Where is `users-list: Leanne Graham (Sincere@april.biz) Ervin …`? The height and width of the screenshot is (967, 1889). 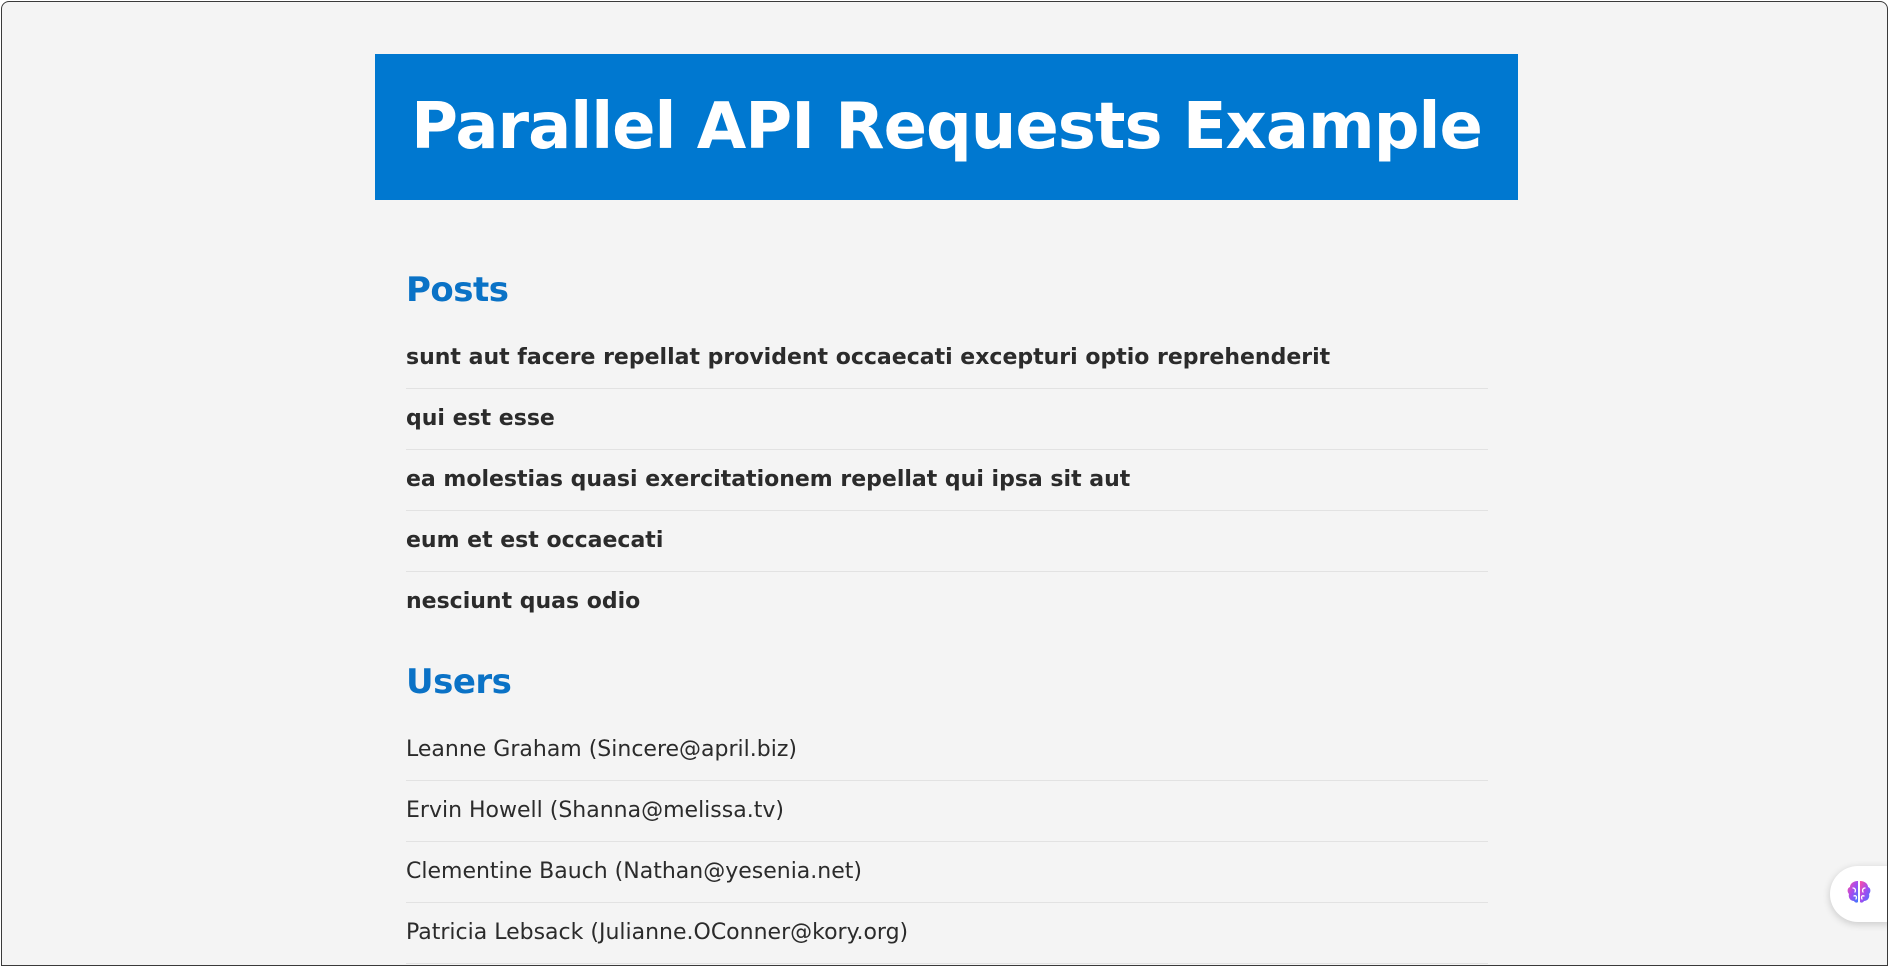
users-list: Leanne Graham (Sincere@april.biz) Ervin … is located at coordinates (947, 842).